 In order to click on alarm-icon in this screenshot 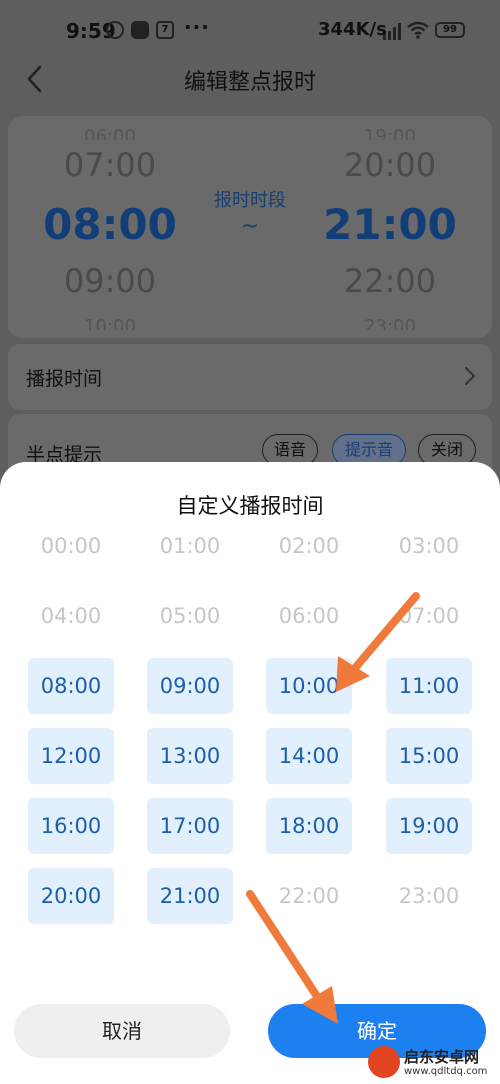, I will do `click(115, 30)`.